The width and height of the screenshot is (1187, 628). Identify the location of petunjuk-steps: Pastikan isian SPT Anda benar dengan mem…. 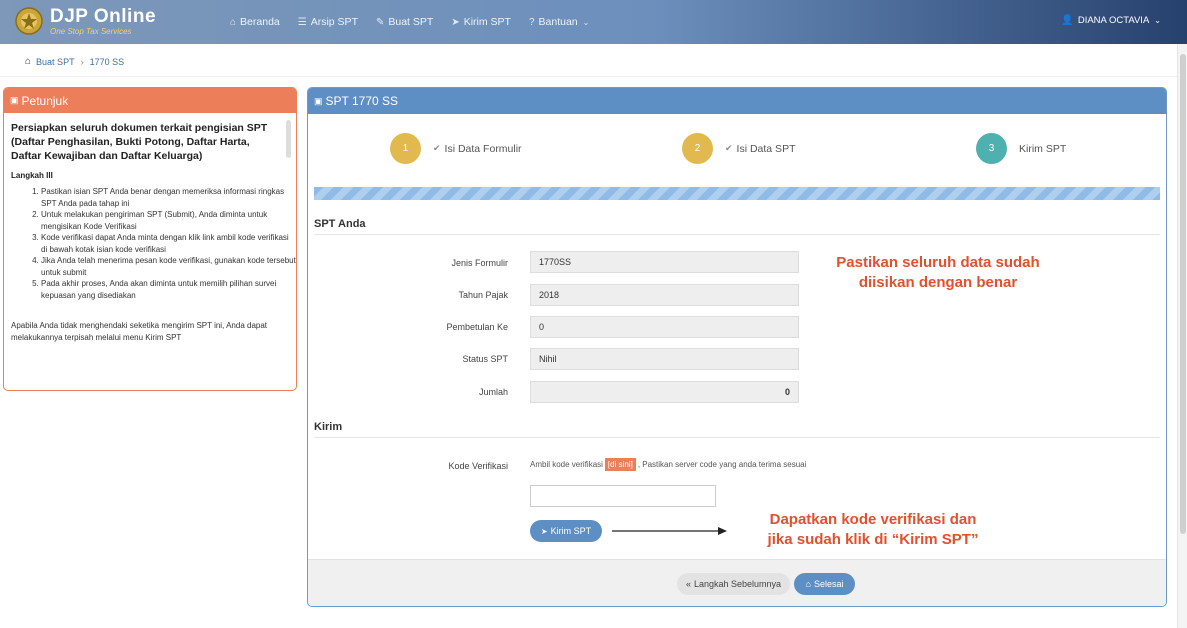
(153, 243).